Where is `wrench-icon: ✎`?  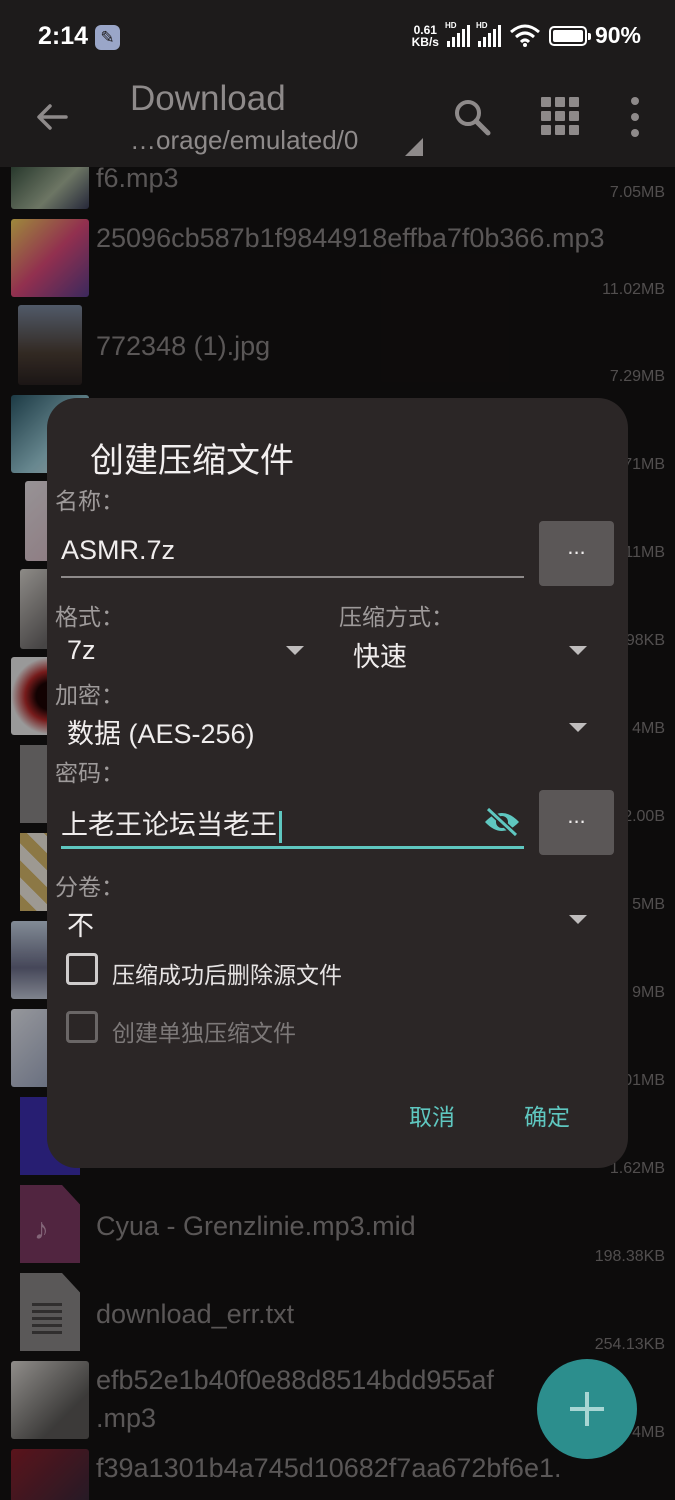 wrench-icon: ✎ is located at coordinates (107, 37).